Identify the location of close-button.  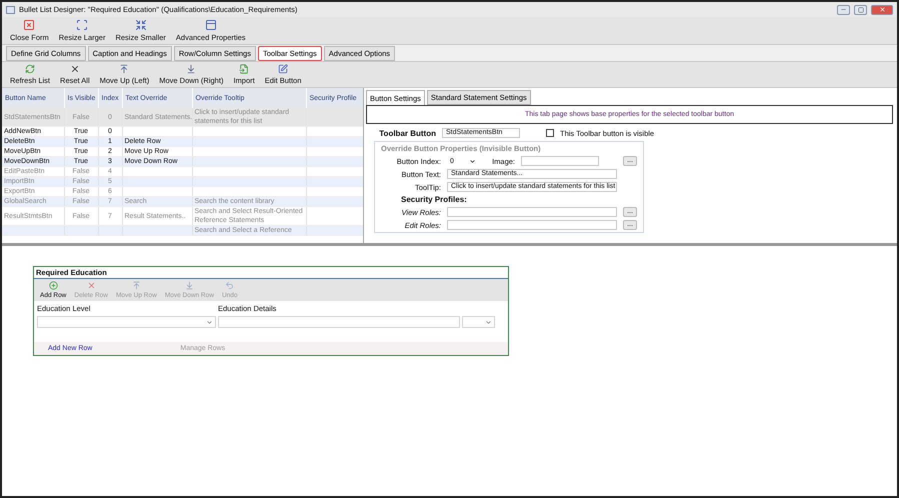
(882, 9).